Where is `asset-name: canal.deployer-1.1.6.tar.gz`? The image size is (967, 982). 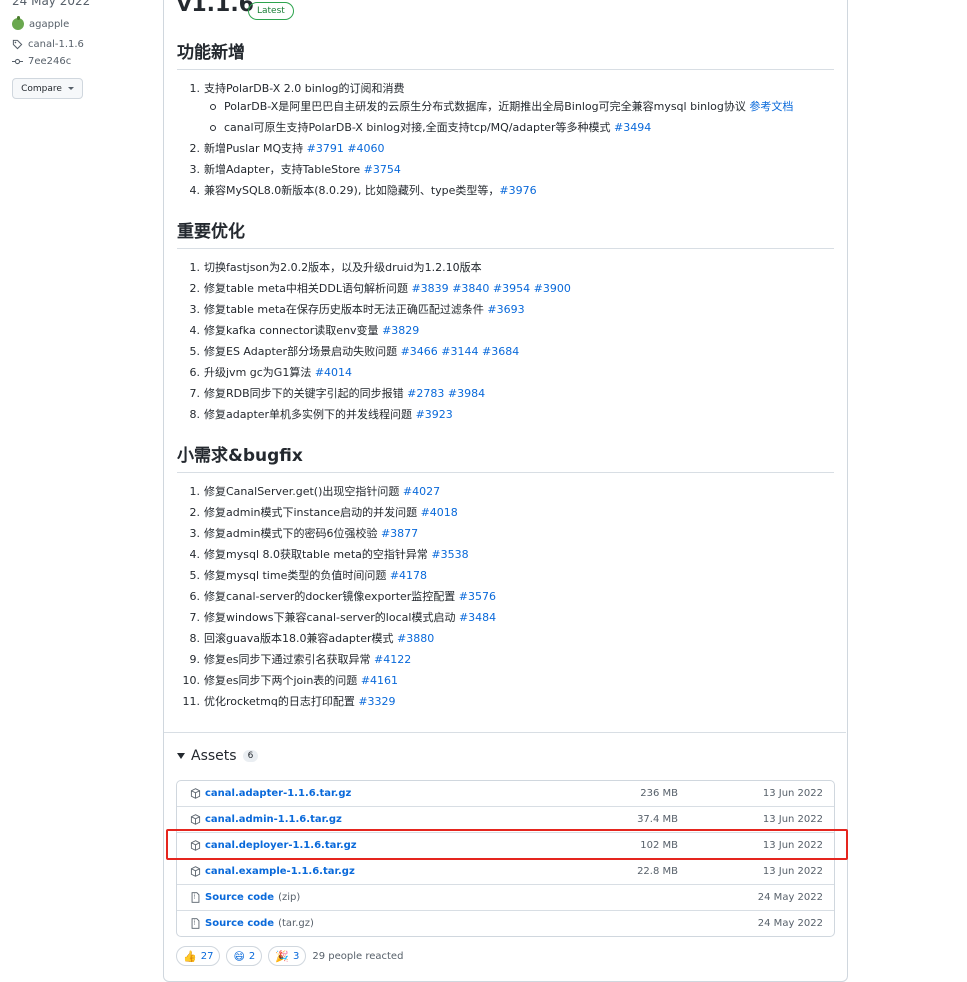 asset-name: canal.deployer-1.1.6.tar.gz is located at coordinates (281, 845).